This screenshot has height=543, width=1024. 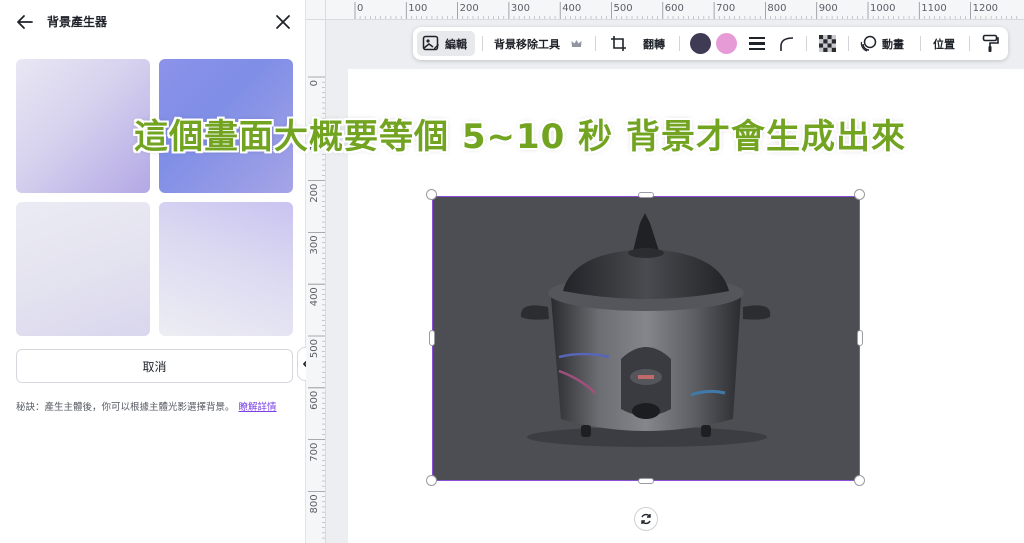 What do you see at coordinates (432, 338) in the screenshot?
I see `resize-handle-left` at bounding box center [432, 338].